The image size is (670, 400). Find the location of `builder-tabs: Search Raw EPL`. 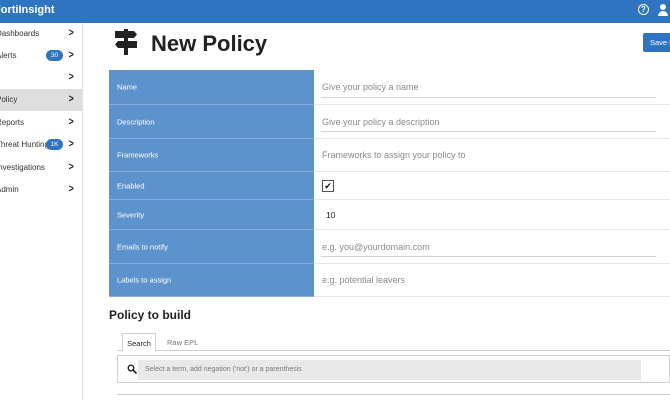

builder-tabs: Search Raw EPL is located at coordinates (393, 342).